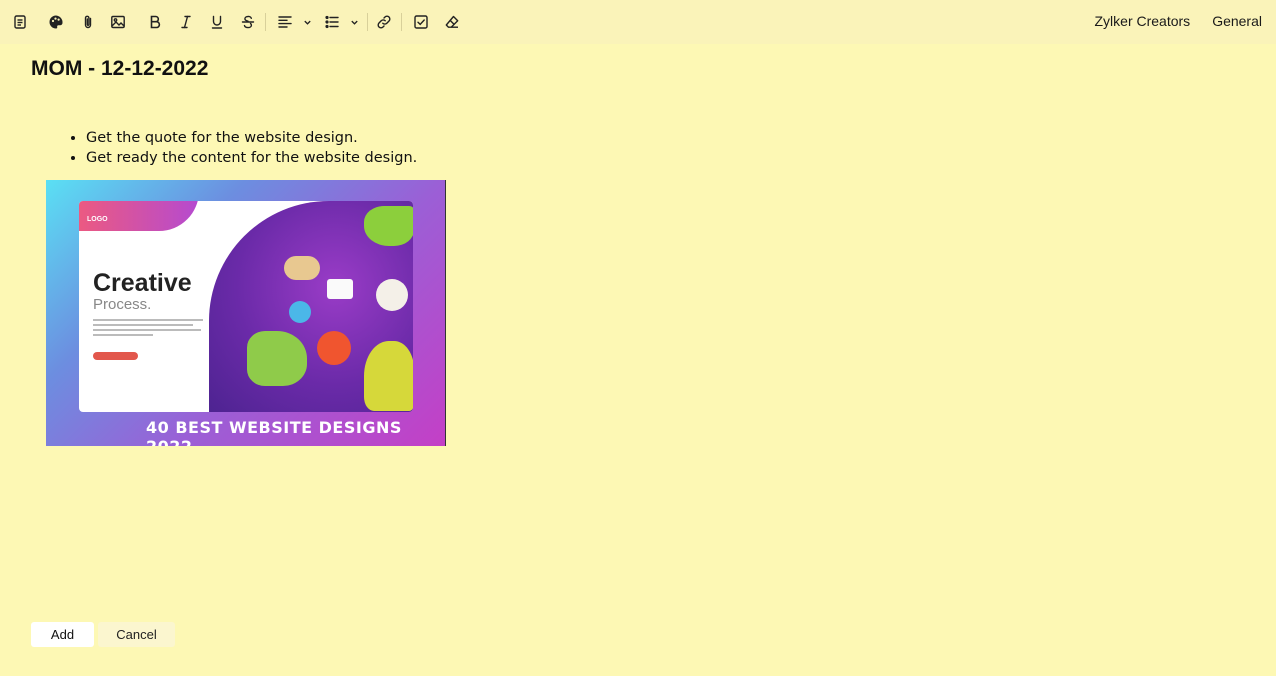 The height and width of the screenshot is (676, 1276). What do you see at coordinates (155, 22) in the screenshot?
I see `bold-icon` at bounding box center [155, 22].